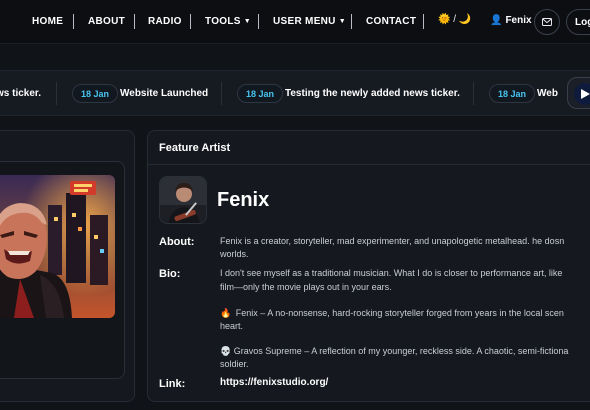 This screenshot has width=590, height=410. What do you see at coordinates (518, 20) in the screenshot?
I see `user-name: Fenix` at bounding box center [518, 20].